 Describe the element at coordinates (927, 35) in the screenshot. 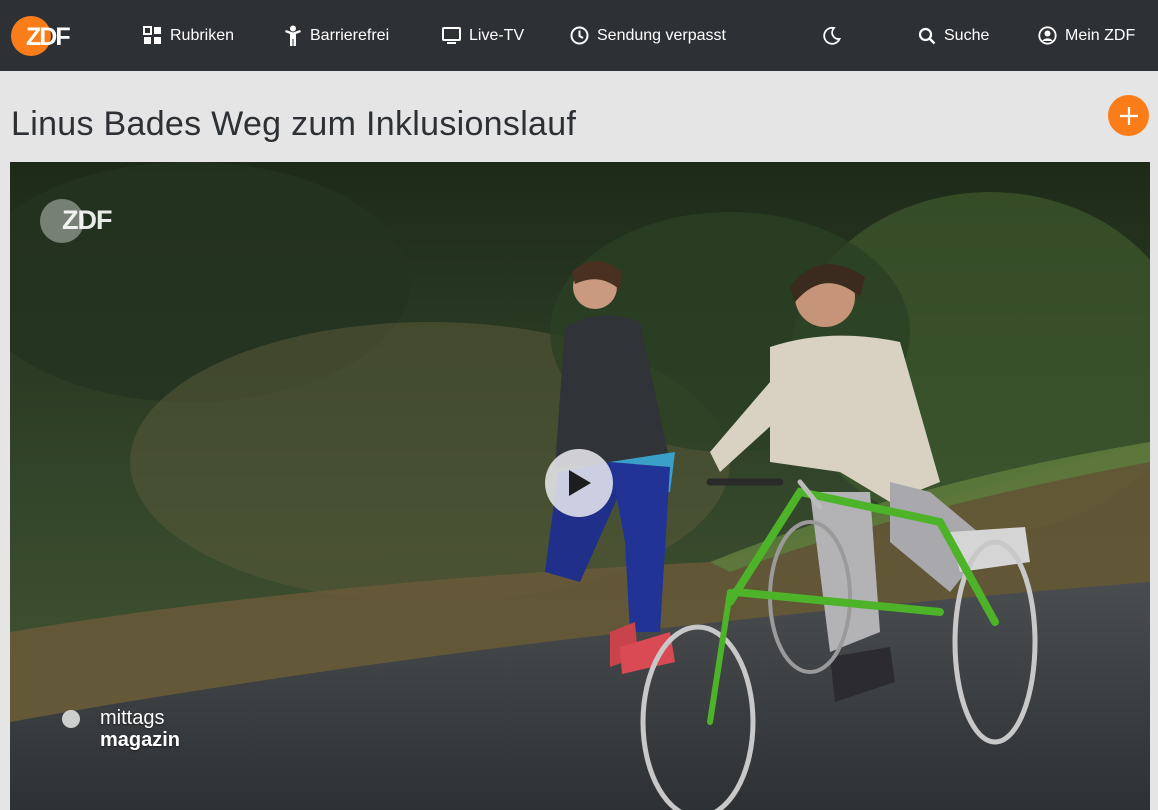

I see `search-icon` at that location.